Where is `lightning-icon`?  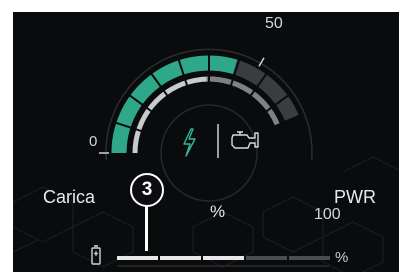 lightning-icon is located at coordinates (189, 142).